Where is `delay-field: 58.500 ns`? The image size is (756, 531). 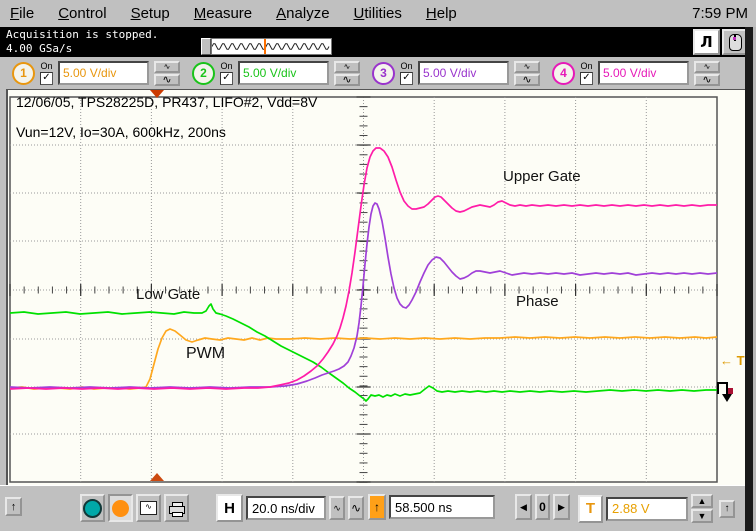 delay-field: 58.500 ns is located at coordinates (442, 507).